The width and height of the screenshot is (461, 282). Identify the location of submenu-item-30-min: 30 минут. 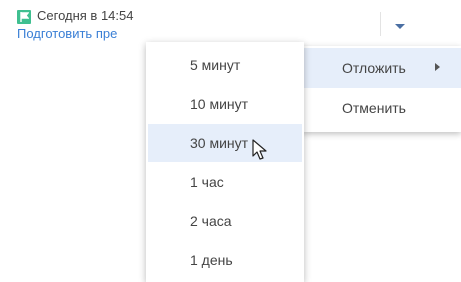
(225, 143).